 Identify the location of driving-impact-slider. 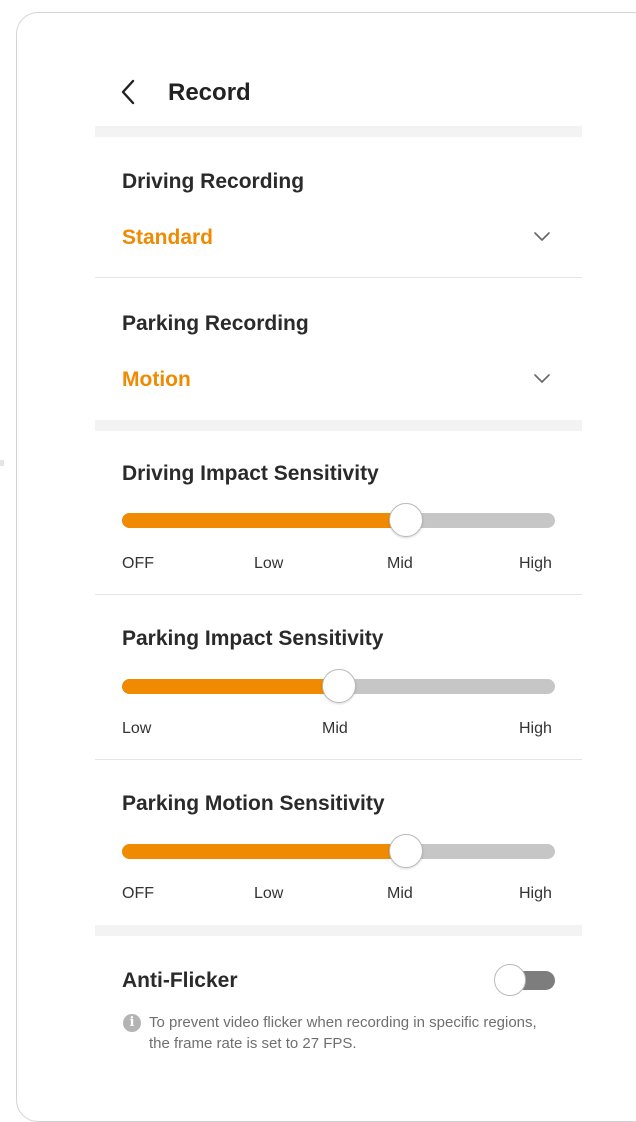
(338, 520).